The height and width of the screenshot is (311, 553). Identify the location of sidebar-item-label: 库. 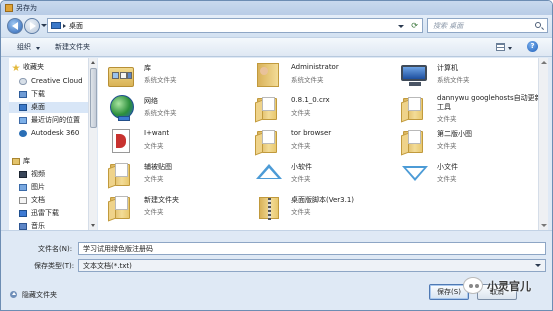
(26, 161).